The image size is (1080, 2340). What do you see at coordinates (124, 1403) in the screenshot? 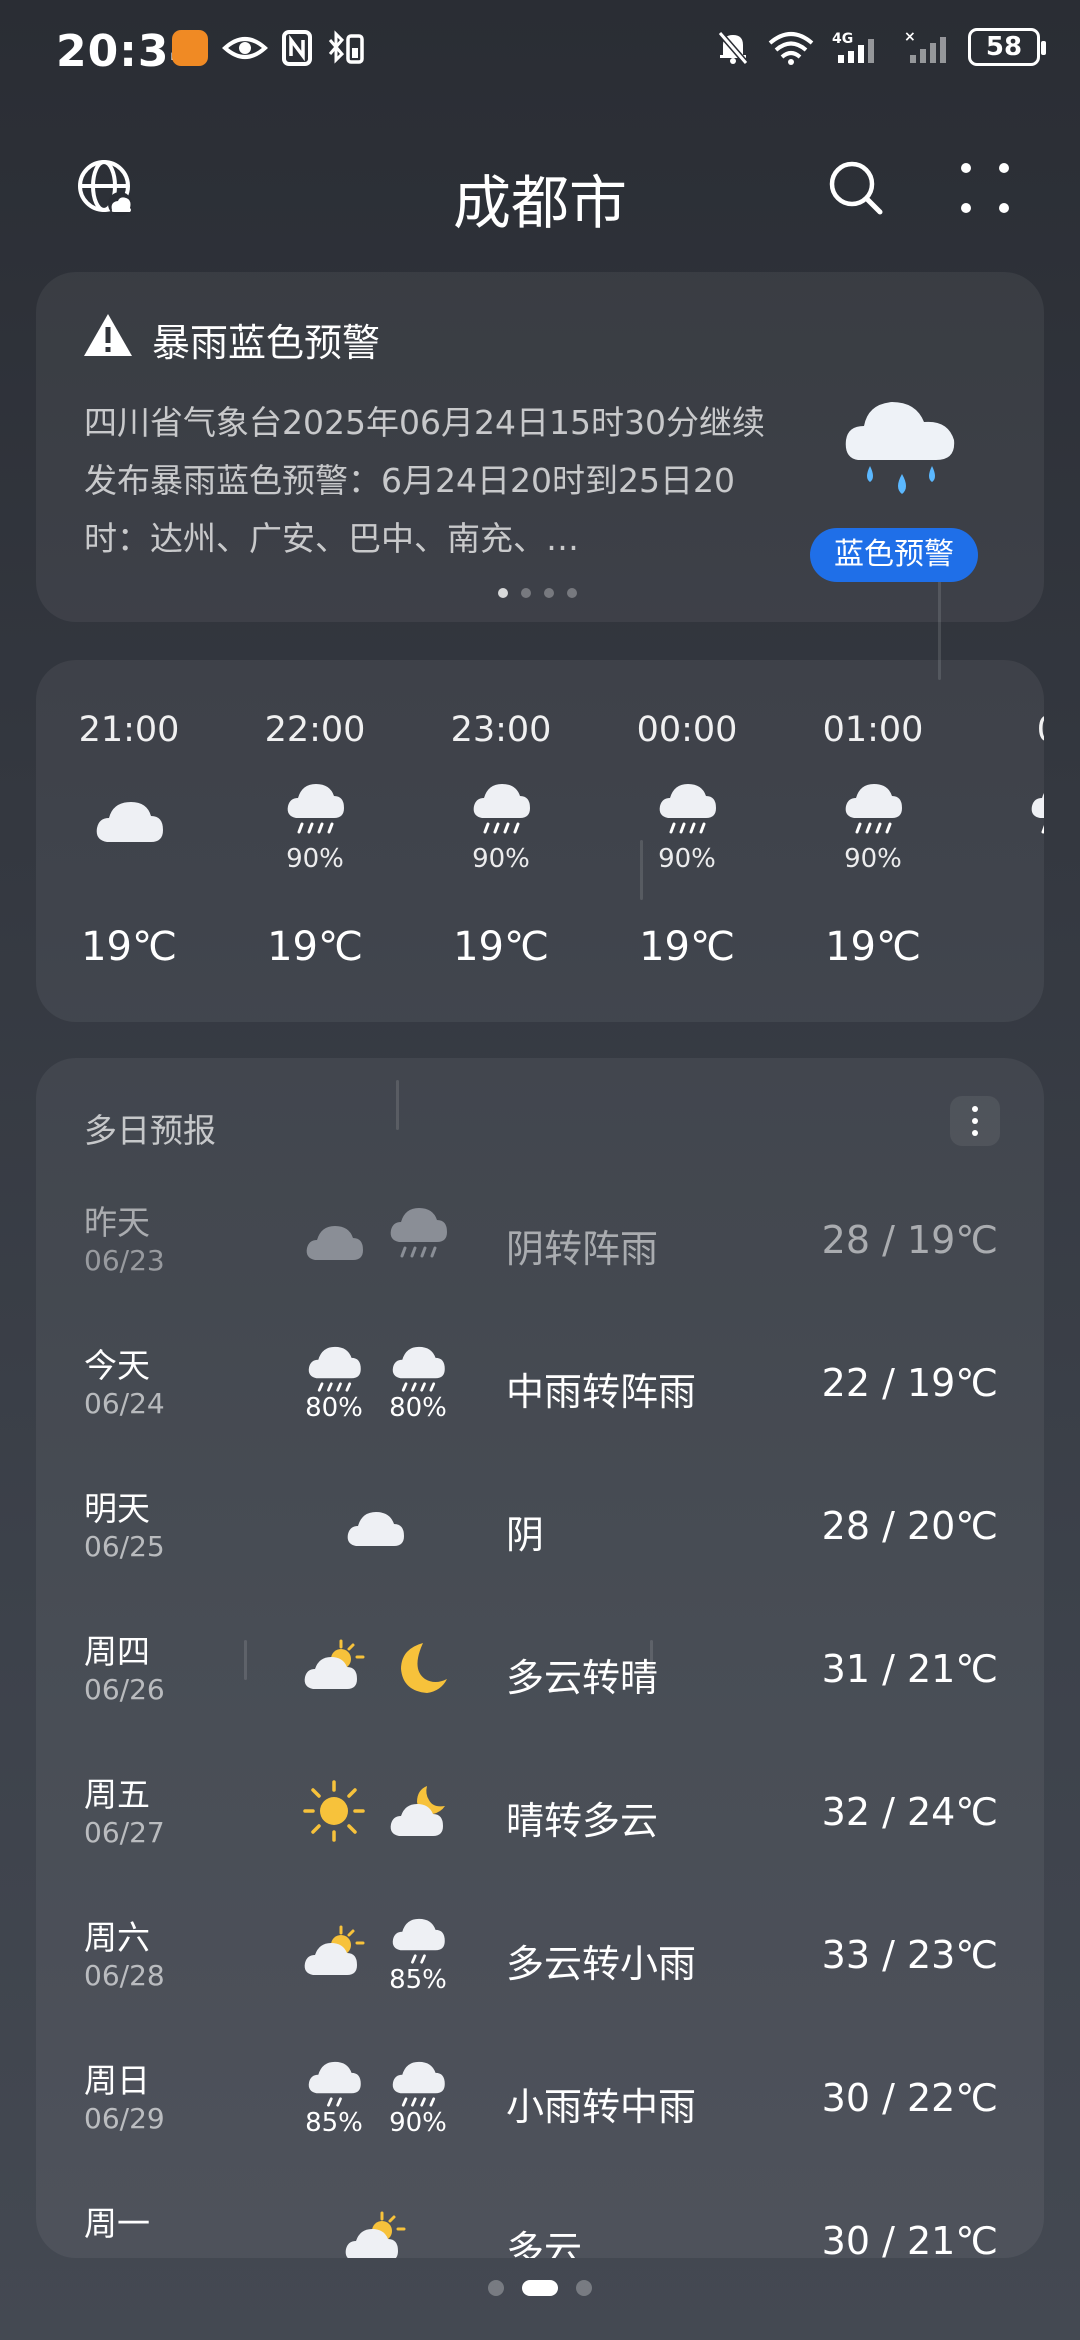
I see `day-date: 06/24` at bounding box center [124, 1403].